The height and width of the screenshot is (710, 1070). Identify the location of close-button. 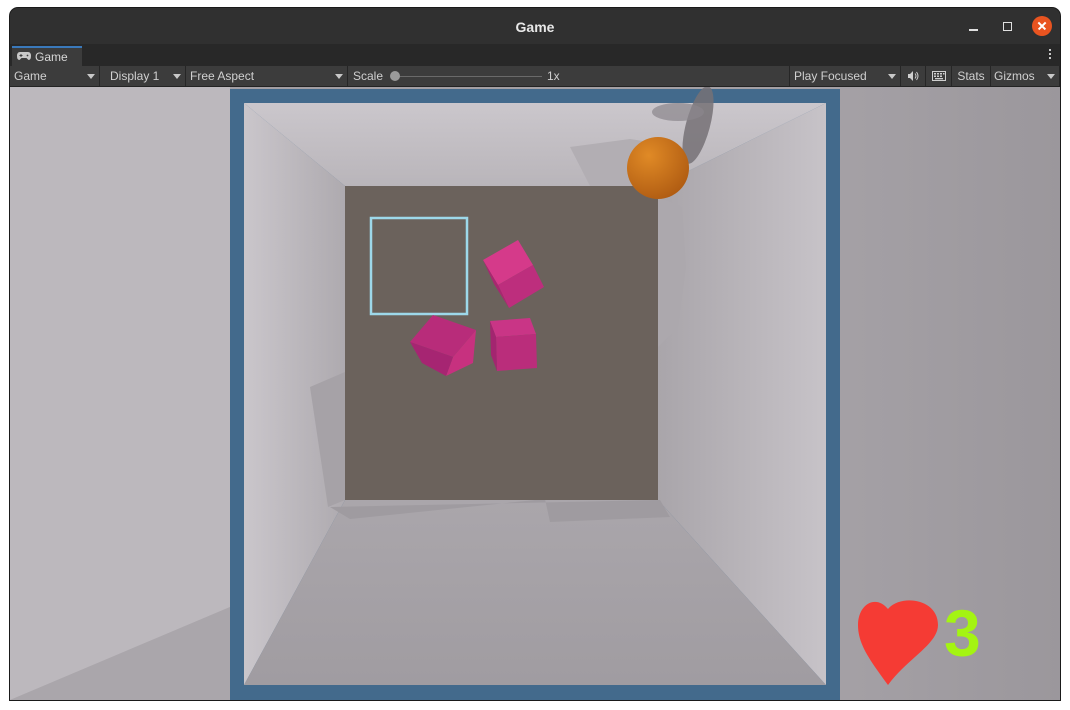
(1042, 26).